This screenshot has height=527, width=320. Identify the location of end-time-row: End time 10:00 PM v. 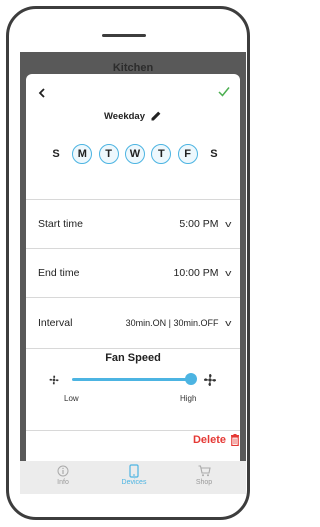
(133, 273).